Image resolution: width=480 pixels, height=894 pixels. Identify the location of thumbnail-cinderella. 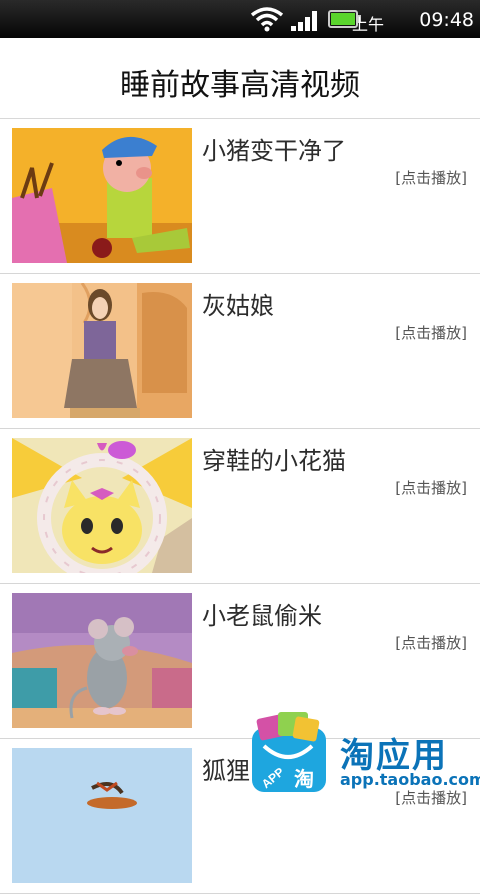
(102, 350).